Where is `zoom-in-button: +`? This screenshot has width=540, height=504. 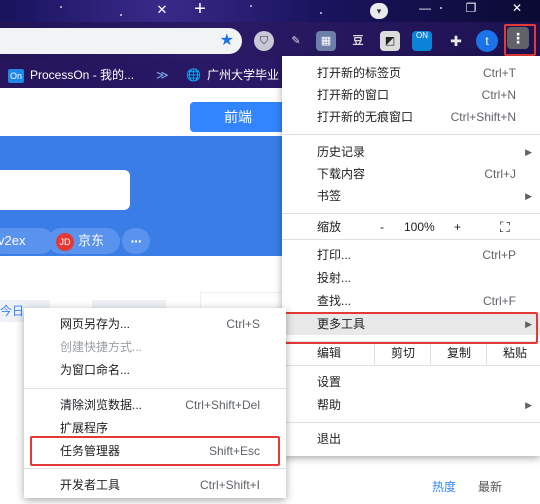
zoom-in-button: + is located at coordinates (457, 227).